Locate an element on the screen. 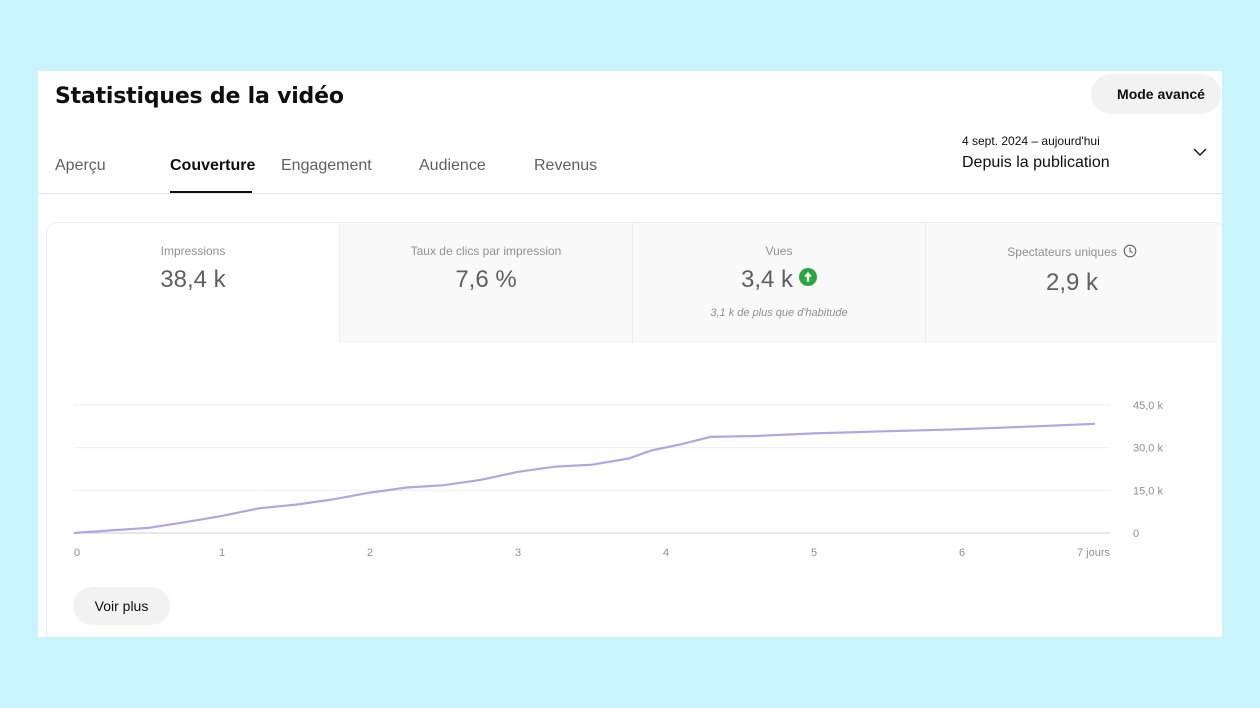 The height and width of the screenshot is (708, 1260). metric-value: 38,4 k is located at coordinates (193, 279).